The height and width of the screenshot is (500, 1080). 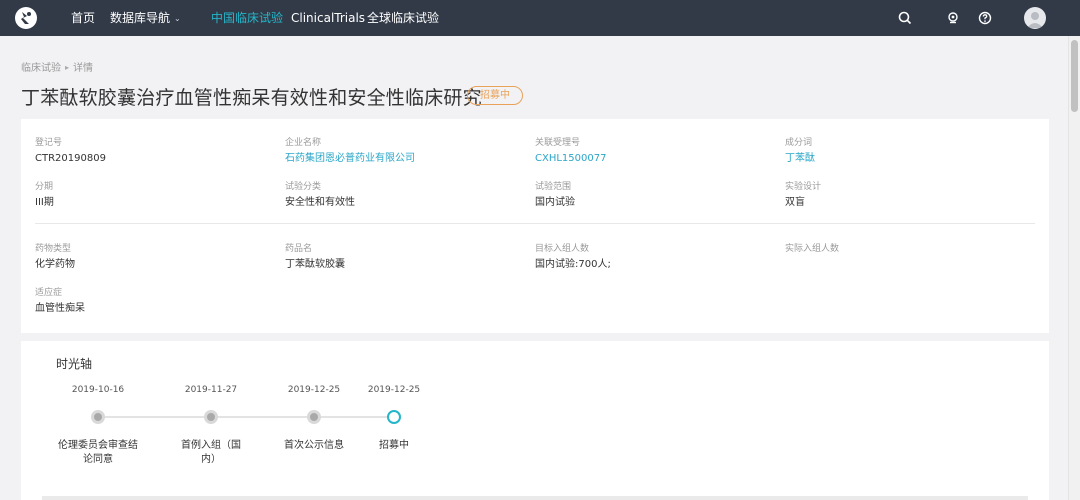 What do you see at coordinates (573, 257) in the screenshot?
I see `field-target-enrollment: 目标入组人数 国内试验:700人;` at bounding box center [573, 257].